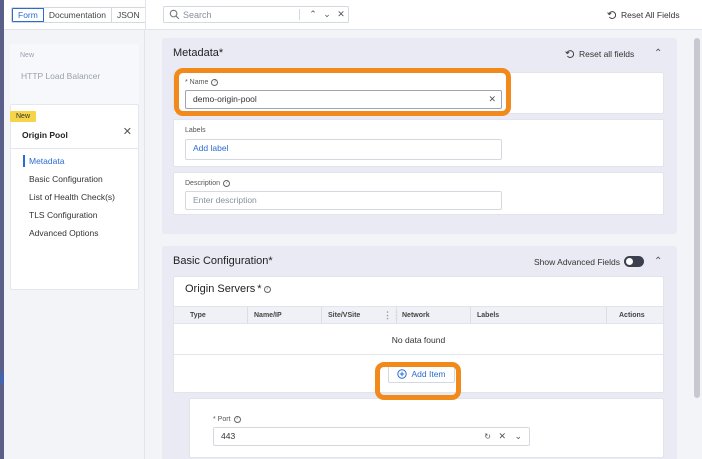  Describe the element at coordinates (174, 14) in the screenshot. I see `search-icon` at that location.